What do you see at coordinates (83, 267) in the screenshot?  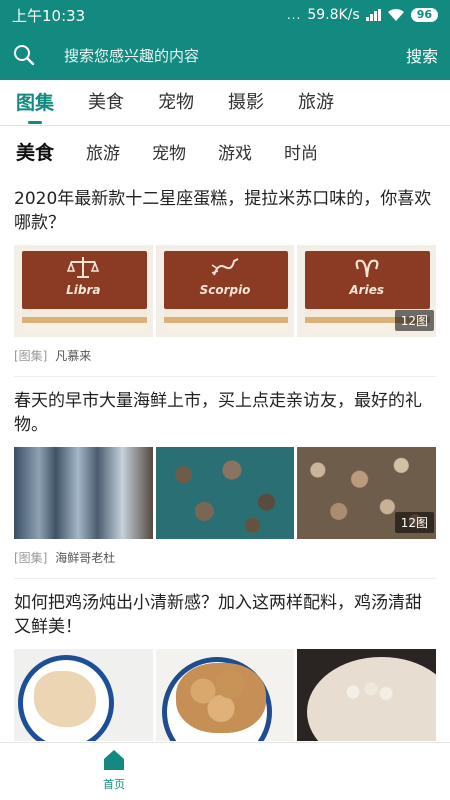 I see `libra-icon` at bounding box center [83, 267].